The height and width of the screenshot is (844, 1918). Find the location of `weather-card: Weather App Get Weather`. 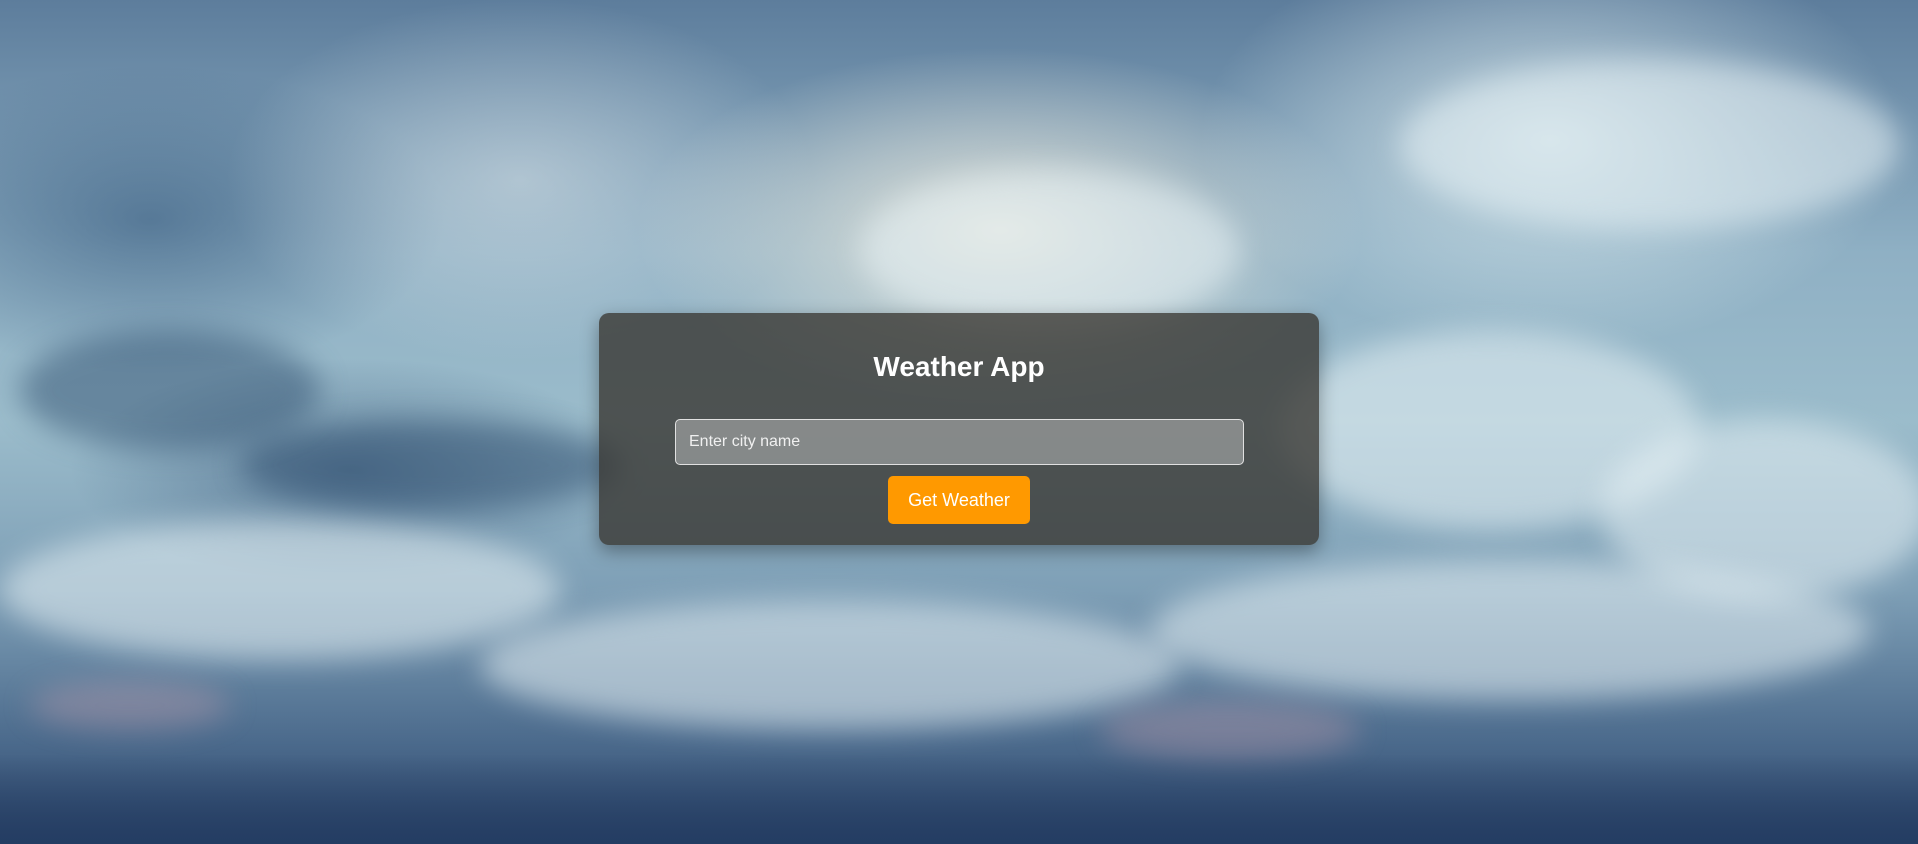

weather-card: Weather App Get Weather is located at coordinates (959, 429).